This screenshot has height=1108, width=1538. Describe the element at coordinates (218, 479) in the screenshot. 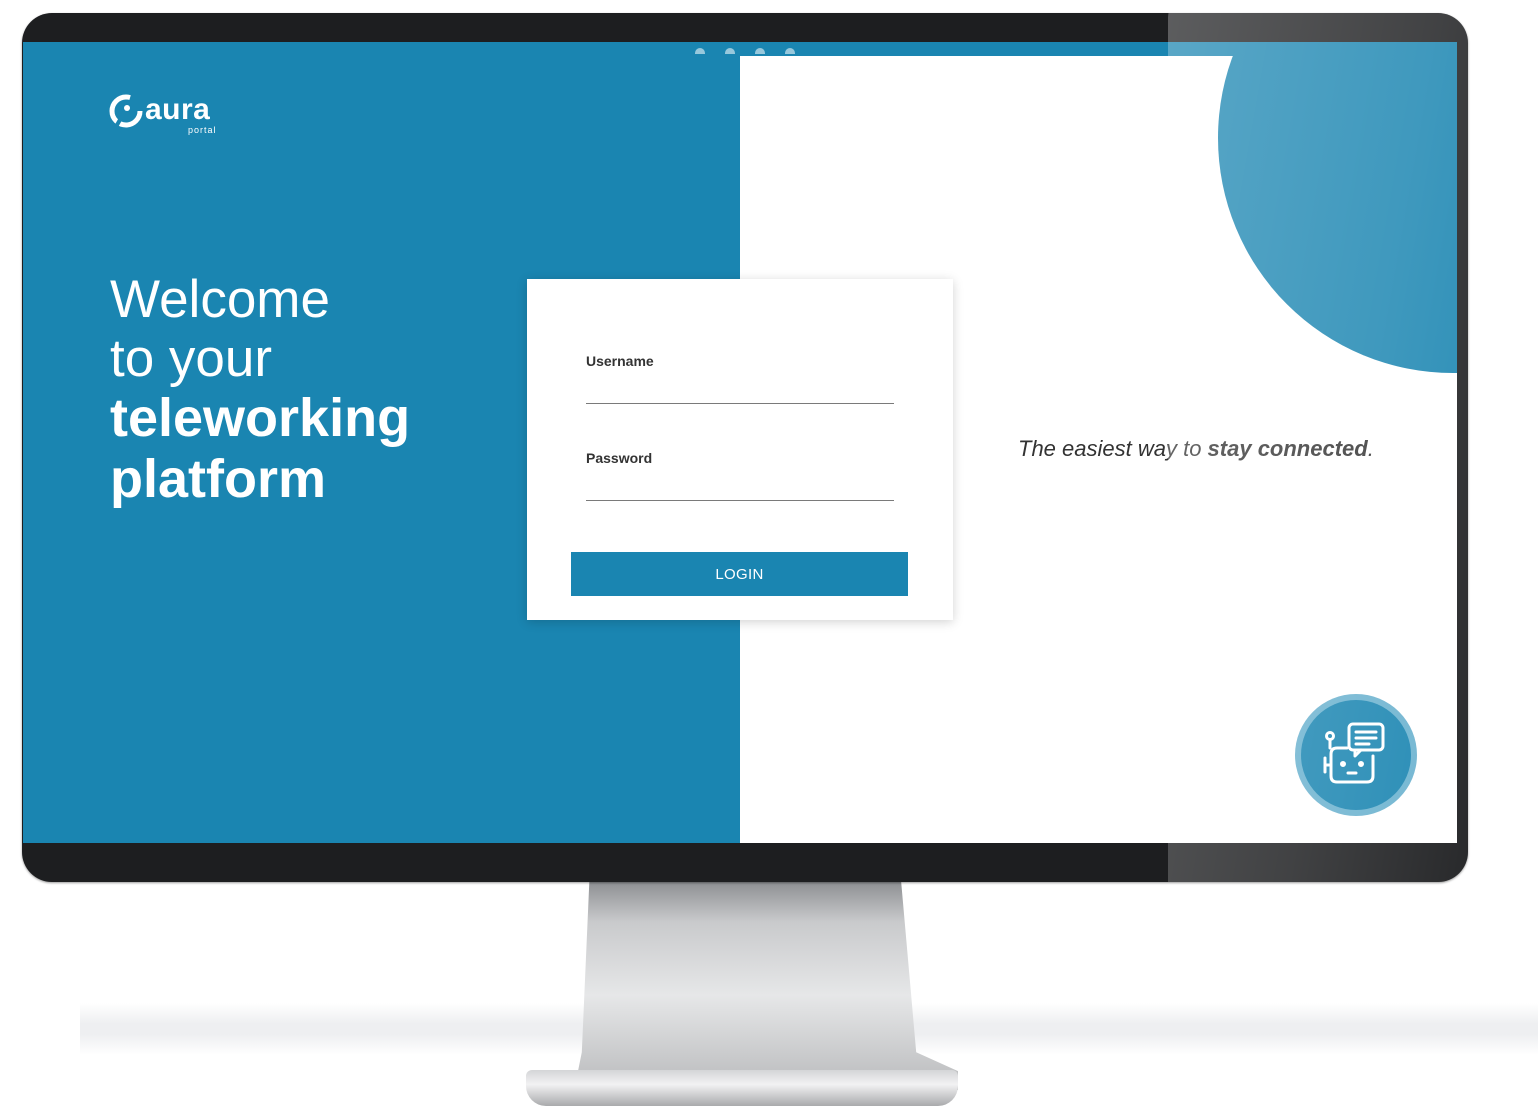

I see `hero-line-4: platform` at that location.